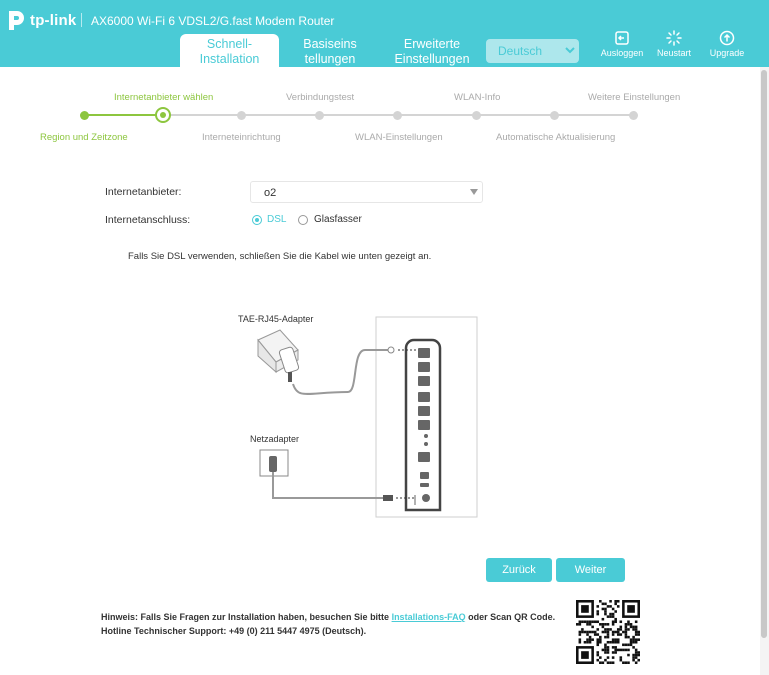  What do you see at coordinates (84, 115) in the screenshot?
I see `step-dot-region` at bounding box center [84, 115].